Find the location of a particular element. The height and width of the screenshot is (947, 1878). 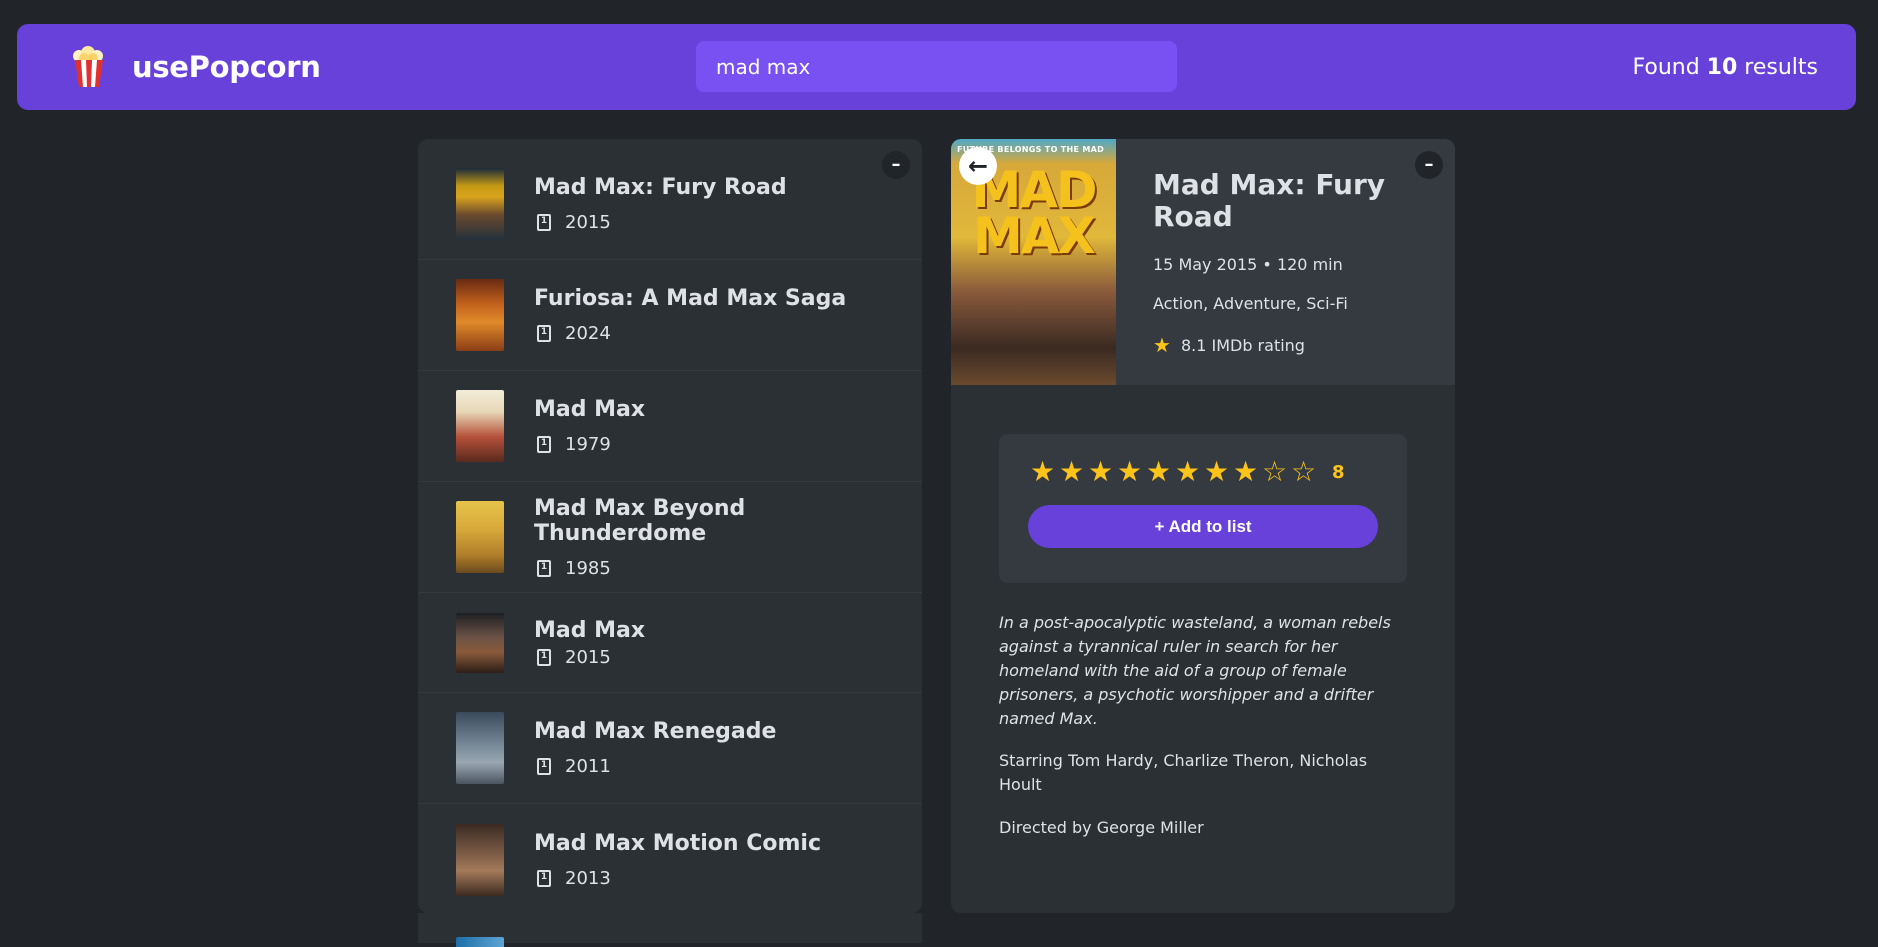

list-overflow is located at coordinates (670, 930).